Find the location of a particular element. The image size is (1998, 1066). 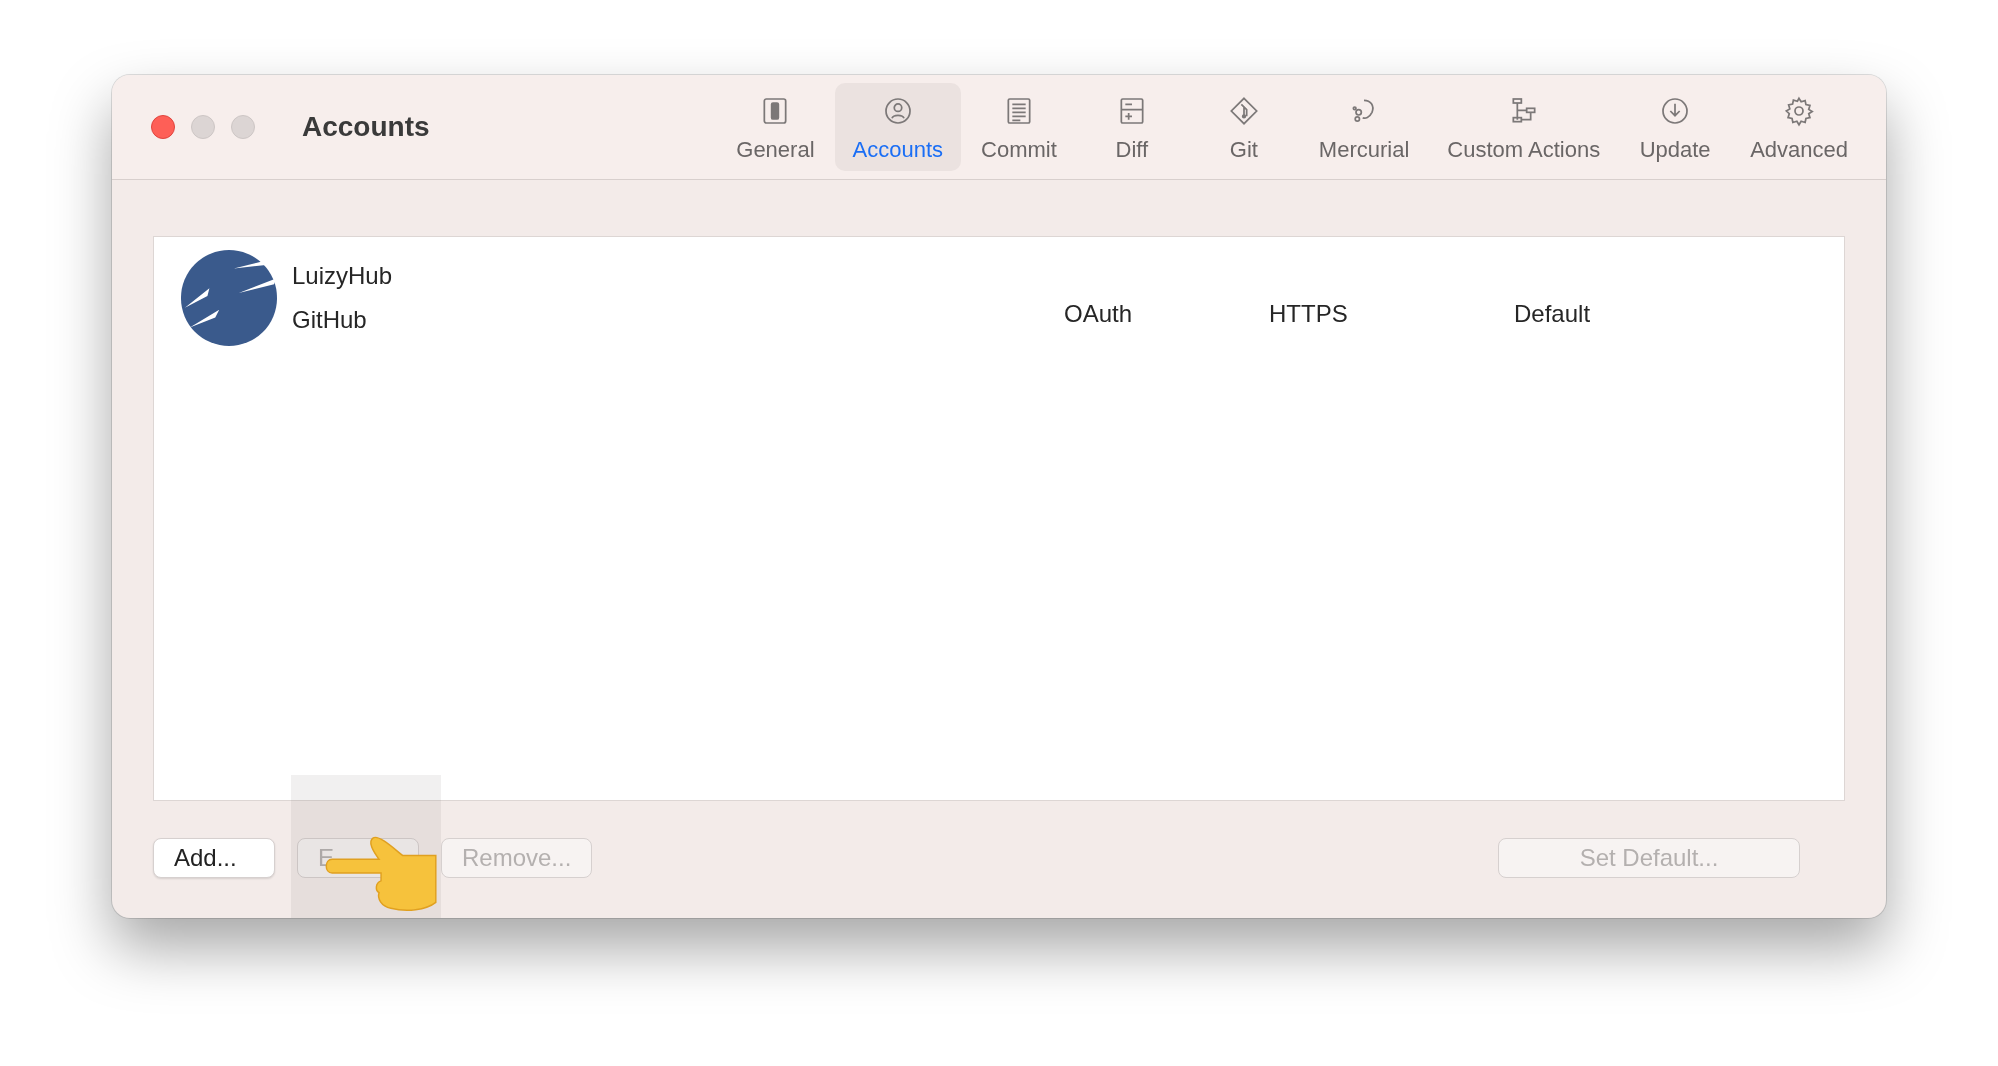

toolbar-tab: Mercurial is located at coordinates (1364, 127).